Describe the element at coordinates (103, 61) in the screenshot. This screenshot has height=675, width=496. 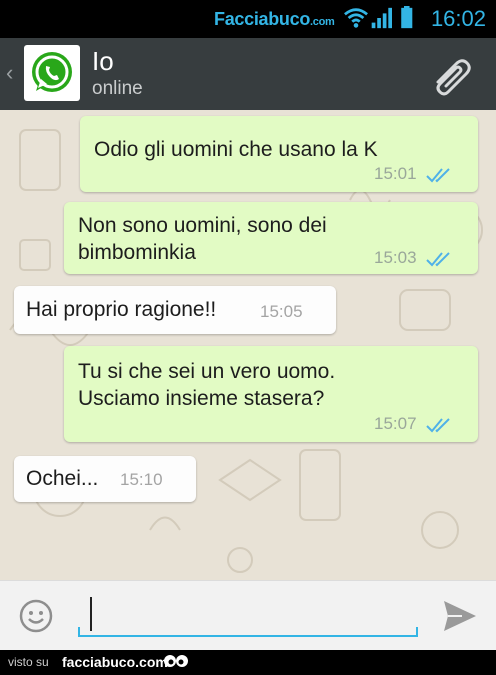
I see `contact-name: Io` at that location.